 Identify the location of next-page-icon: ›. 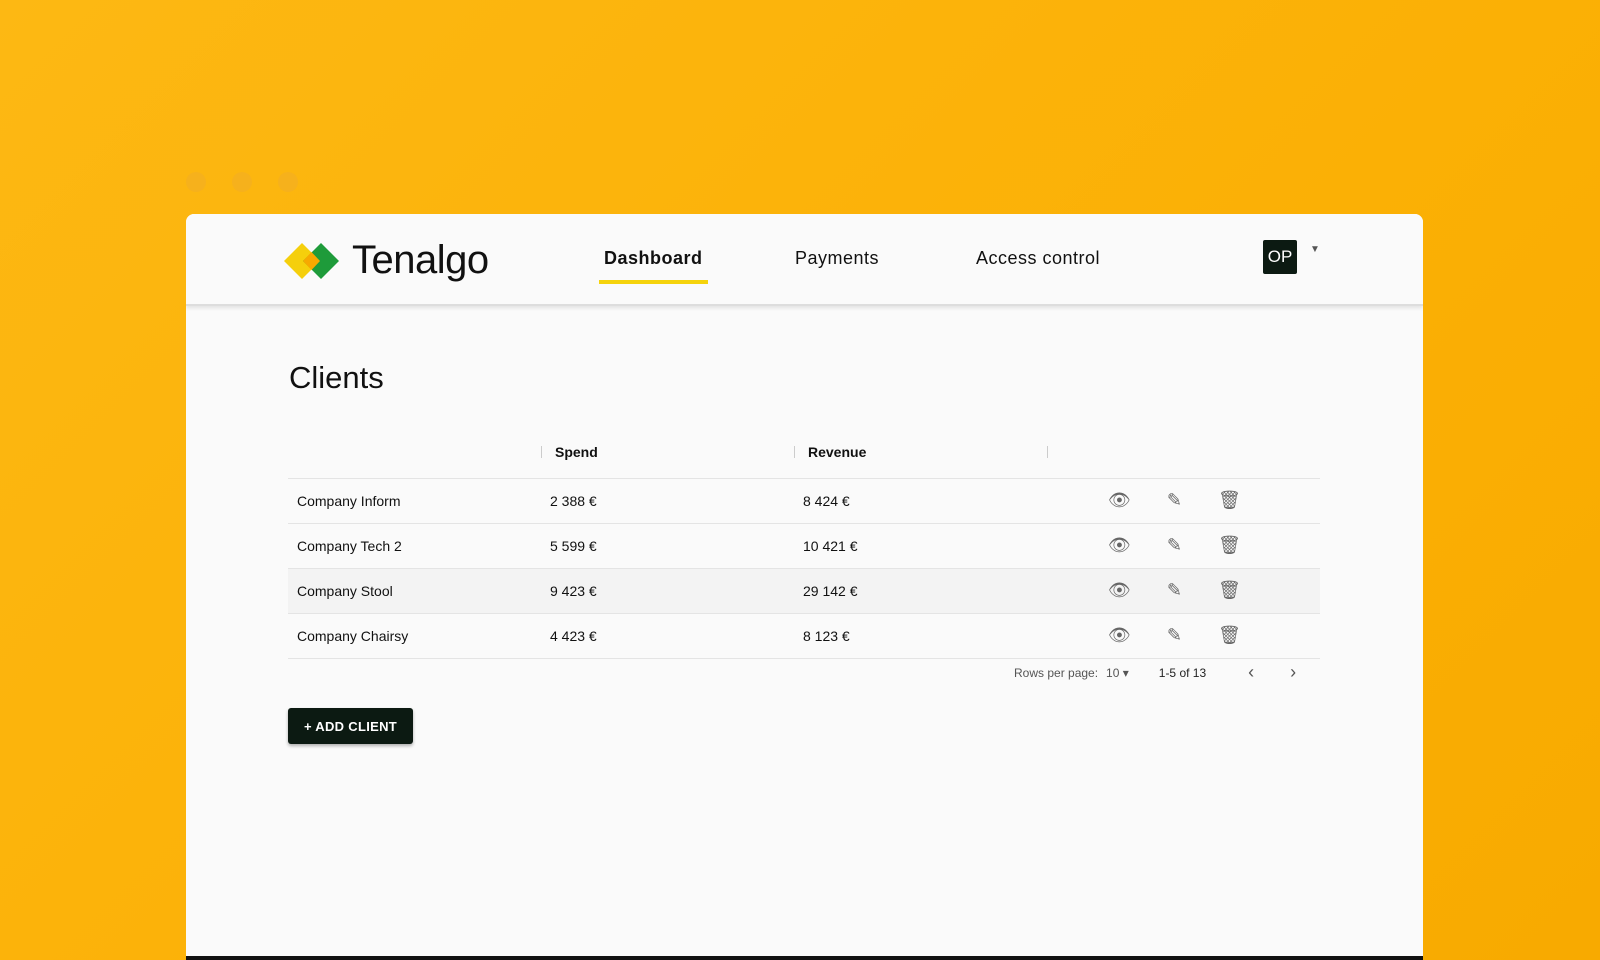
(1293, 672).